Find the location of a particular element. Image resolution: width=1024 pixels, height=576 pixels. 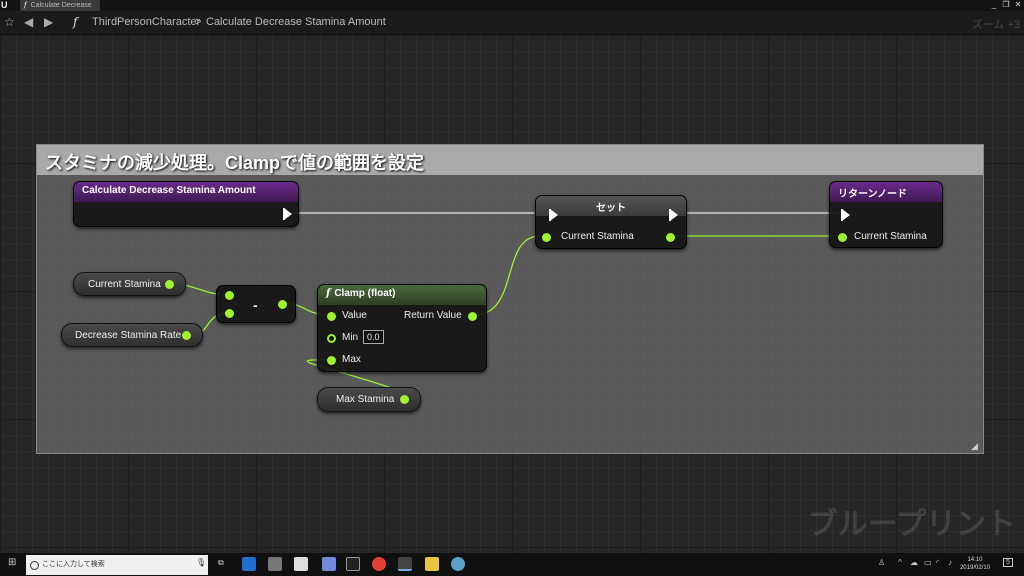

breadcrumb-class: ThirdPersonCharacter is located at coordinates (146, 22).